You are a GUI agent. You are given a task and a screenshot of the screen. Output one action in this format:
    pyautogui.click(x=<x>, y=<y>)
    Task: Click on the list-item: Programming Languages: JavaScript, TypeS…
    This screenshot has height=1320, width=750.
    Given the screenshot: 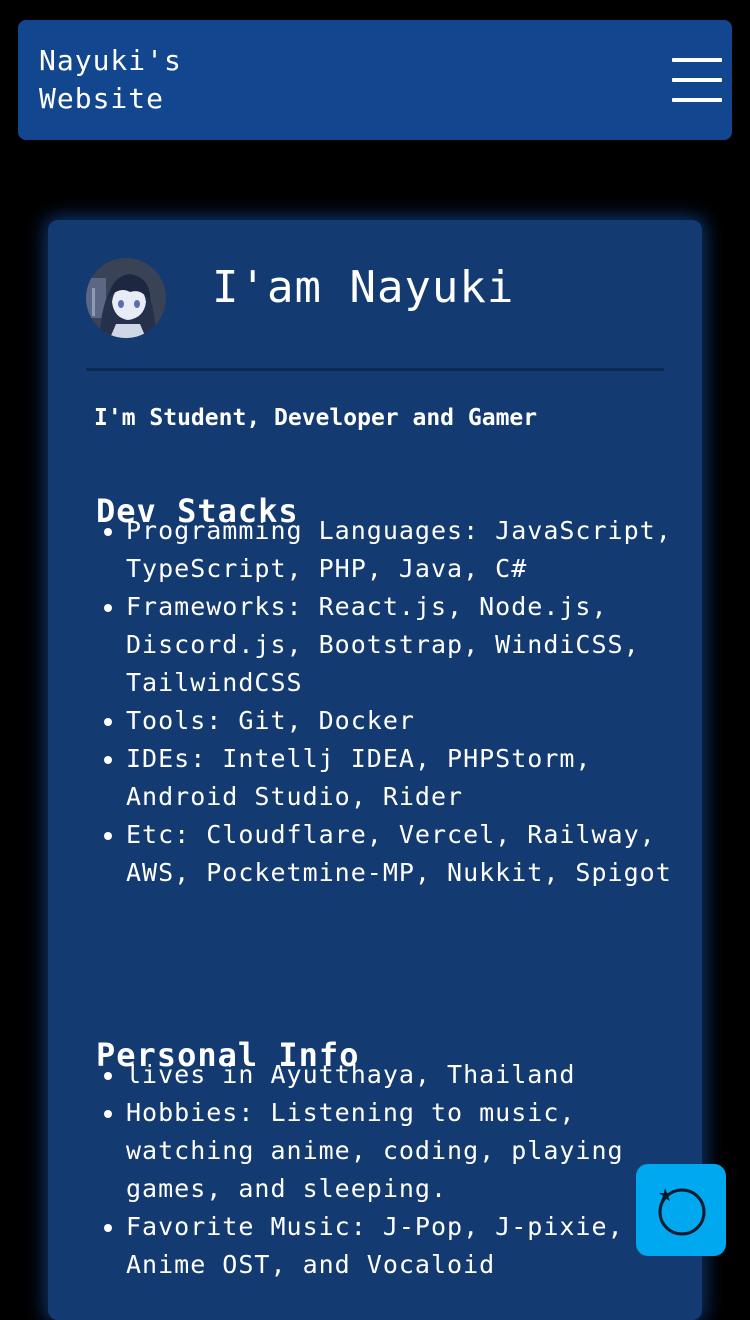 What is the action you would take?
    pyautogui.click(x=406, y=550)
    